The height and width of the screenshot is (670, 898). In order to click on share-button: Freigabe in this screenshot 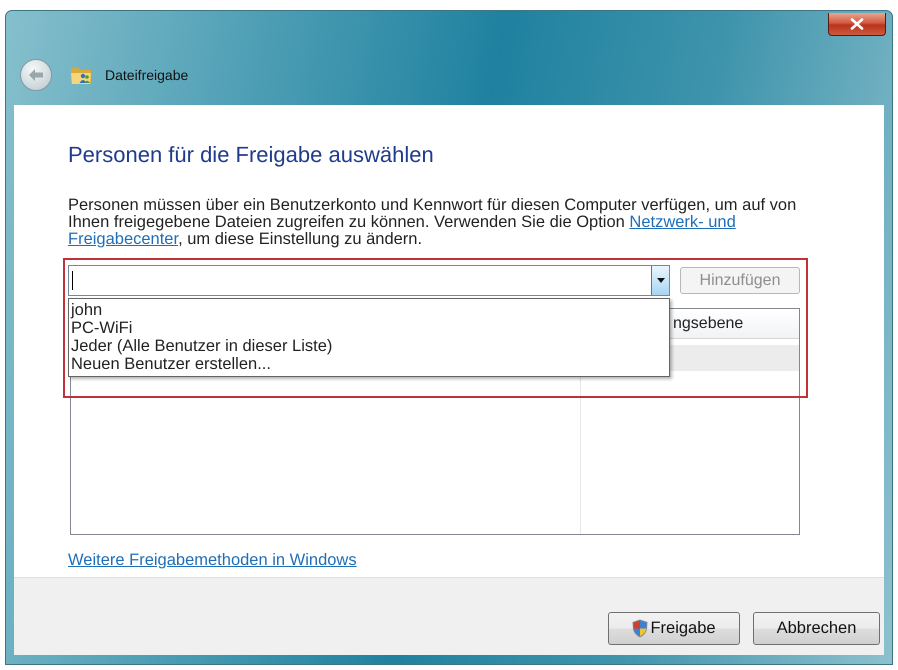, I will do `click(674, 628)`.